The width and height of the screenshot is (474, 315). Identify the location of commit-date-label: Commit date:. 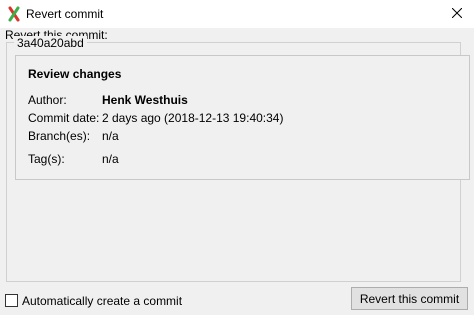
(64, 118).